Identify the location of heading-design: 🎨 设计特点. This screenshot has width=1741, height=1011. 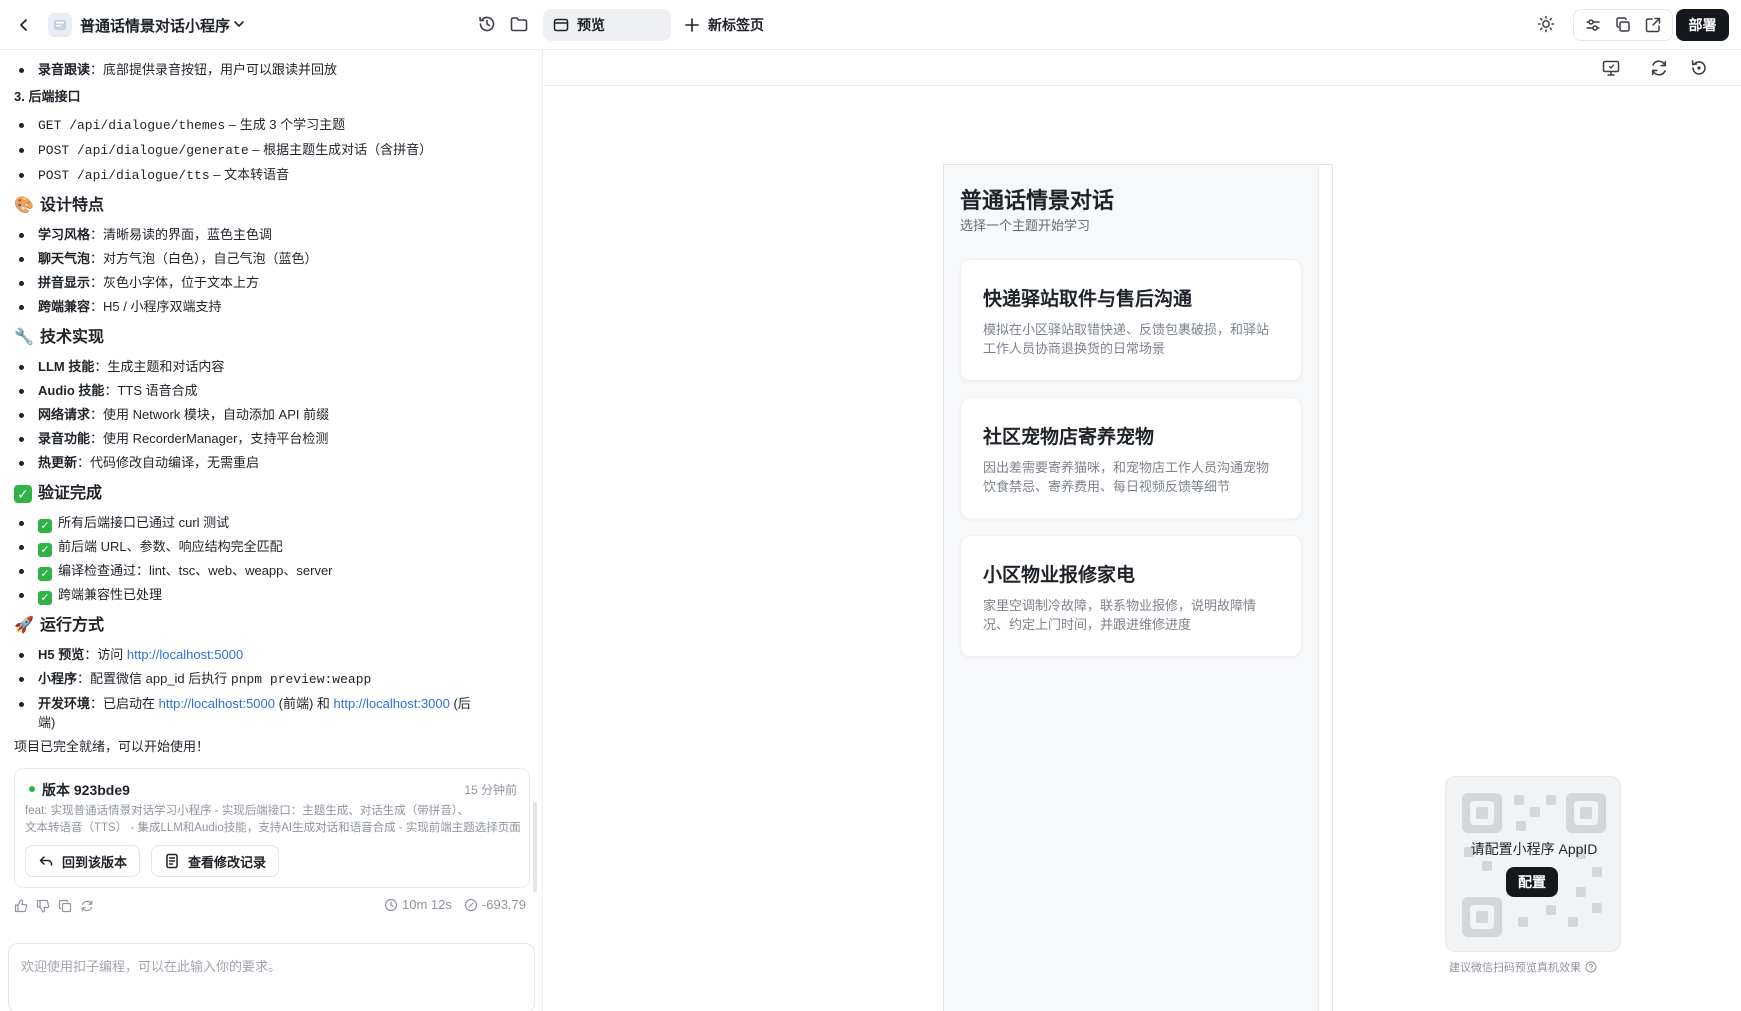
(59, 205).